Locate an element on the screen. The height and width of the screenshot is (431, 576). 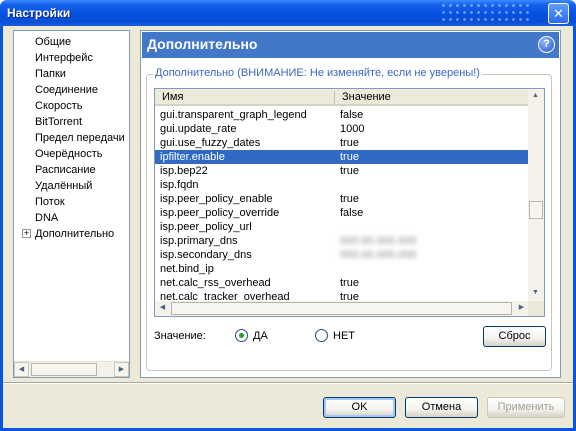
setting-name: ipfilter.enable is located at coordinates (192, 157).